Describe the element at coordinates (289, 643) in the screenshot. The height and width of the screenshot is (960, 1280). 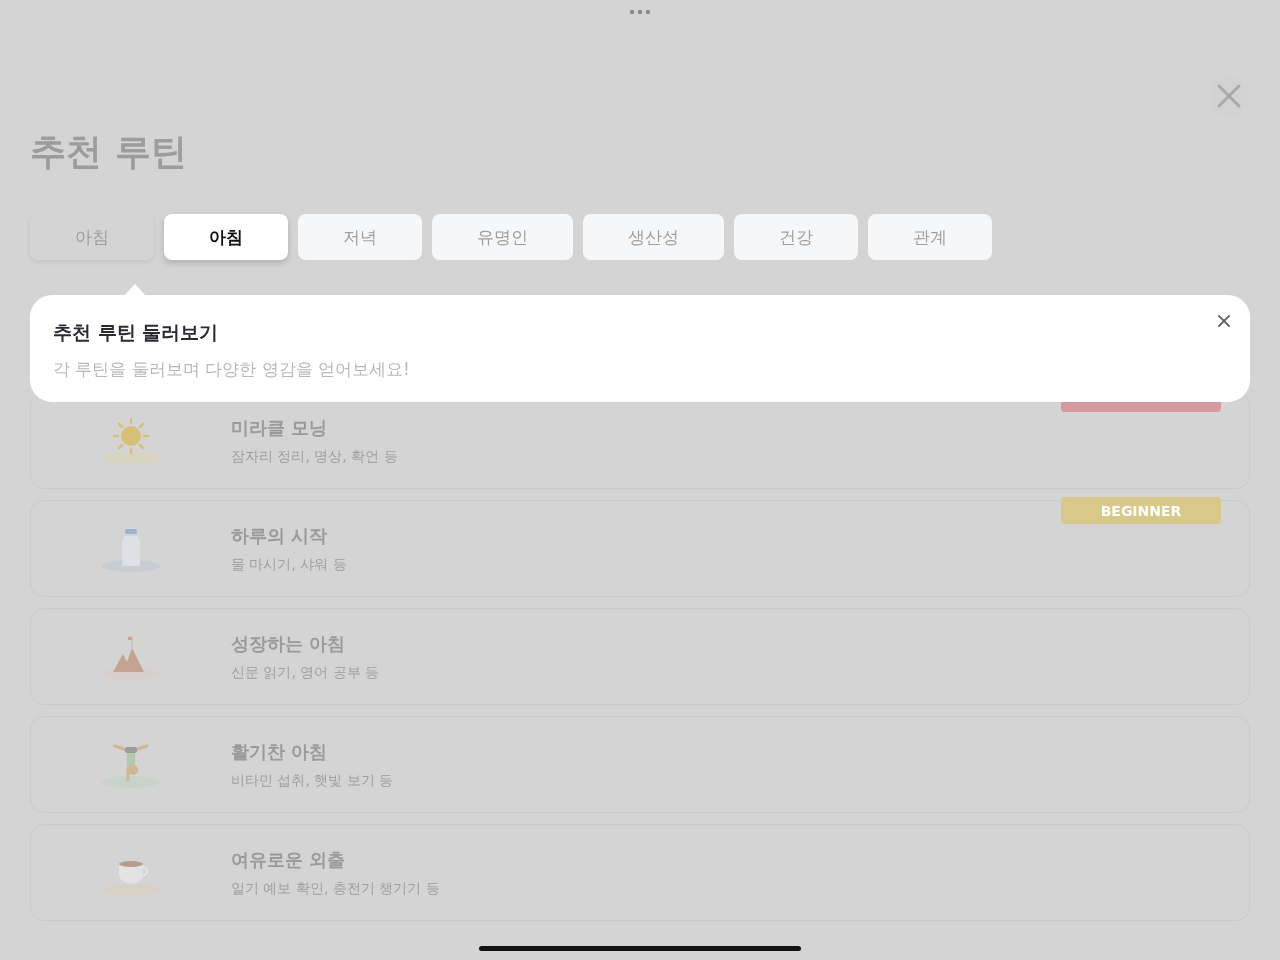
I see `routine-title: 성장하는 아침` at that location.